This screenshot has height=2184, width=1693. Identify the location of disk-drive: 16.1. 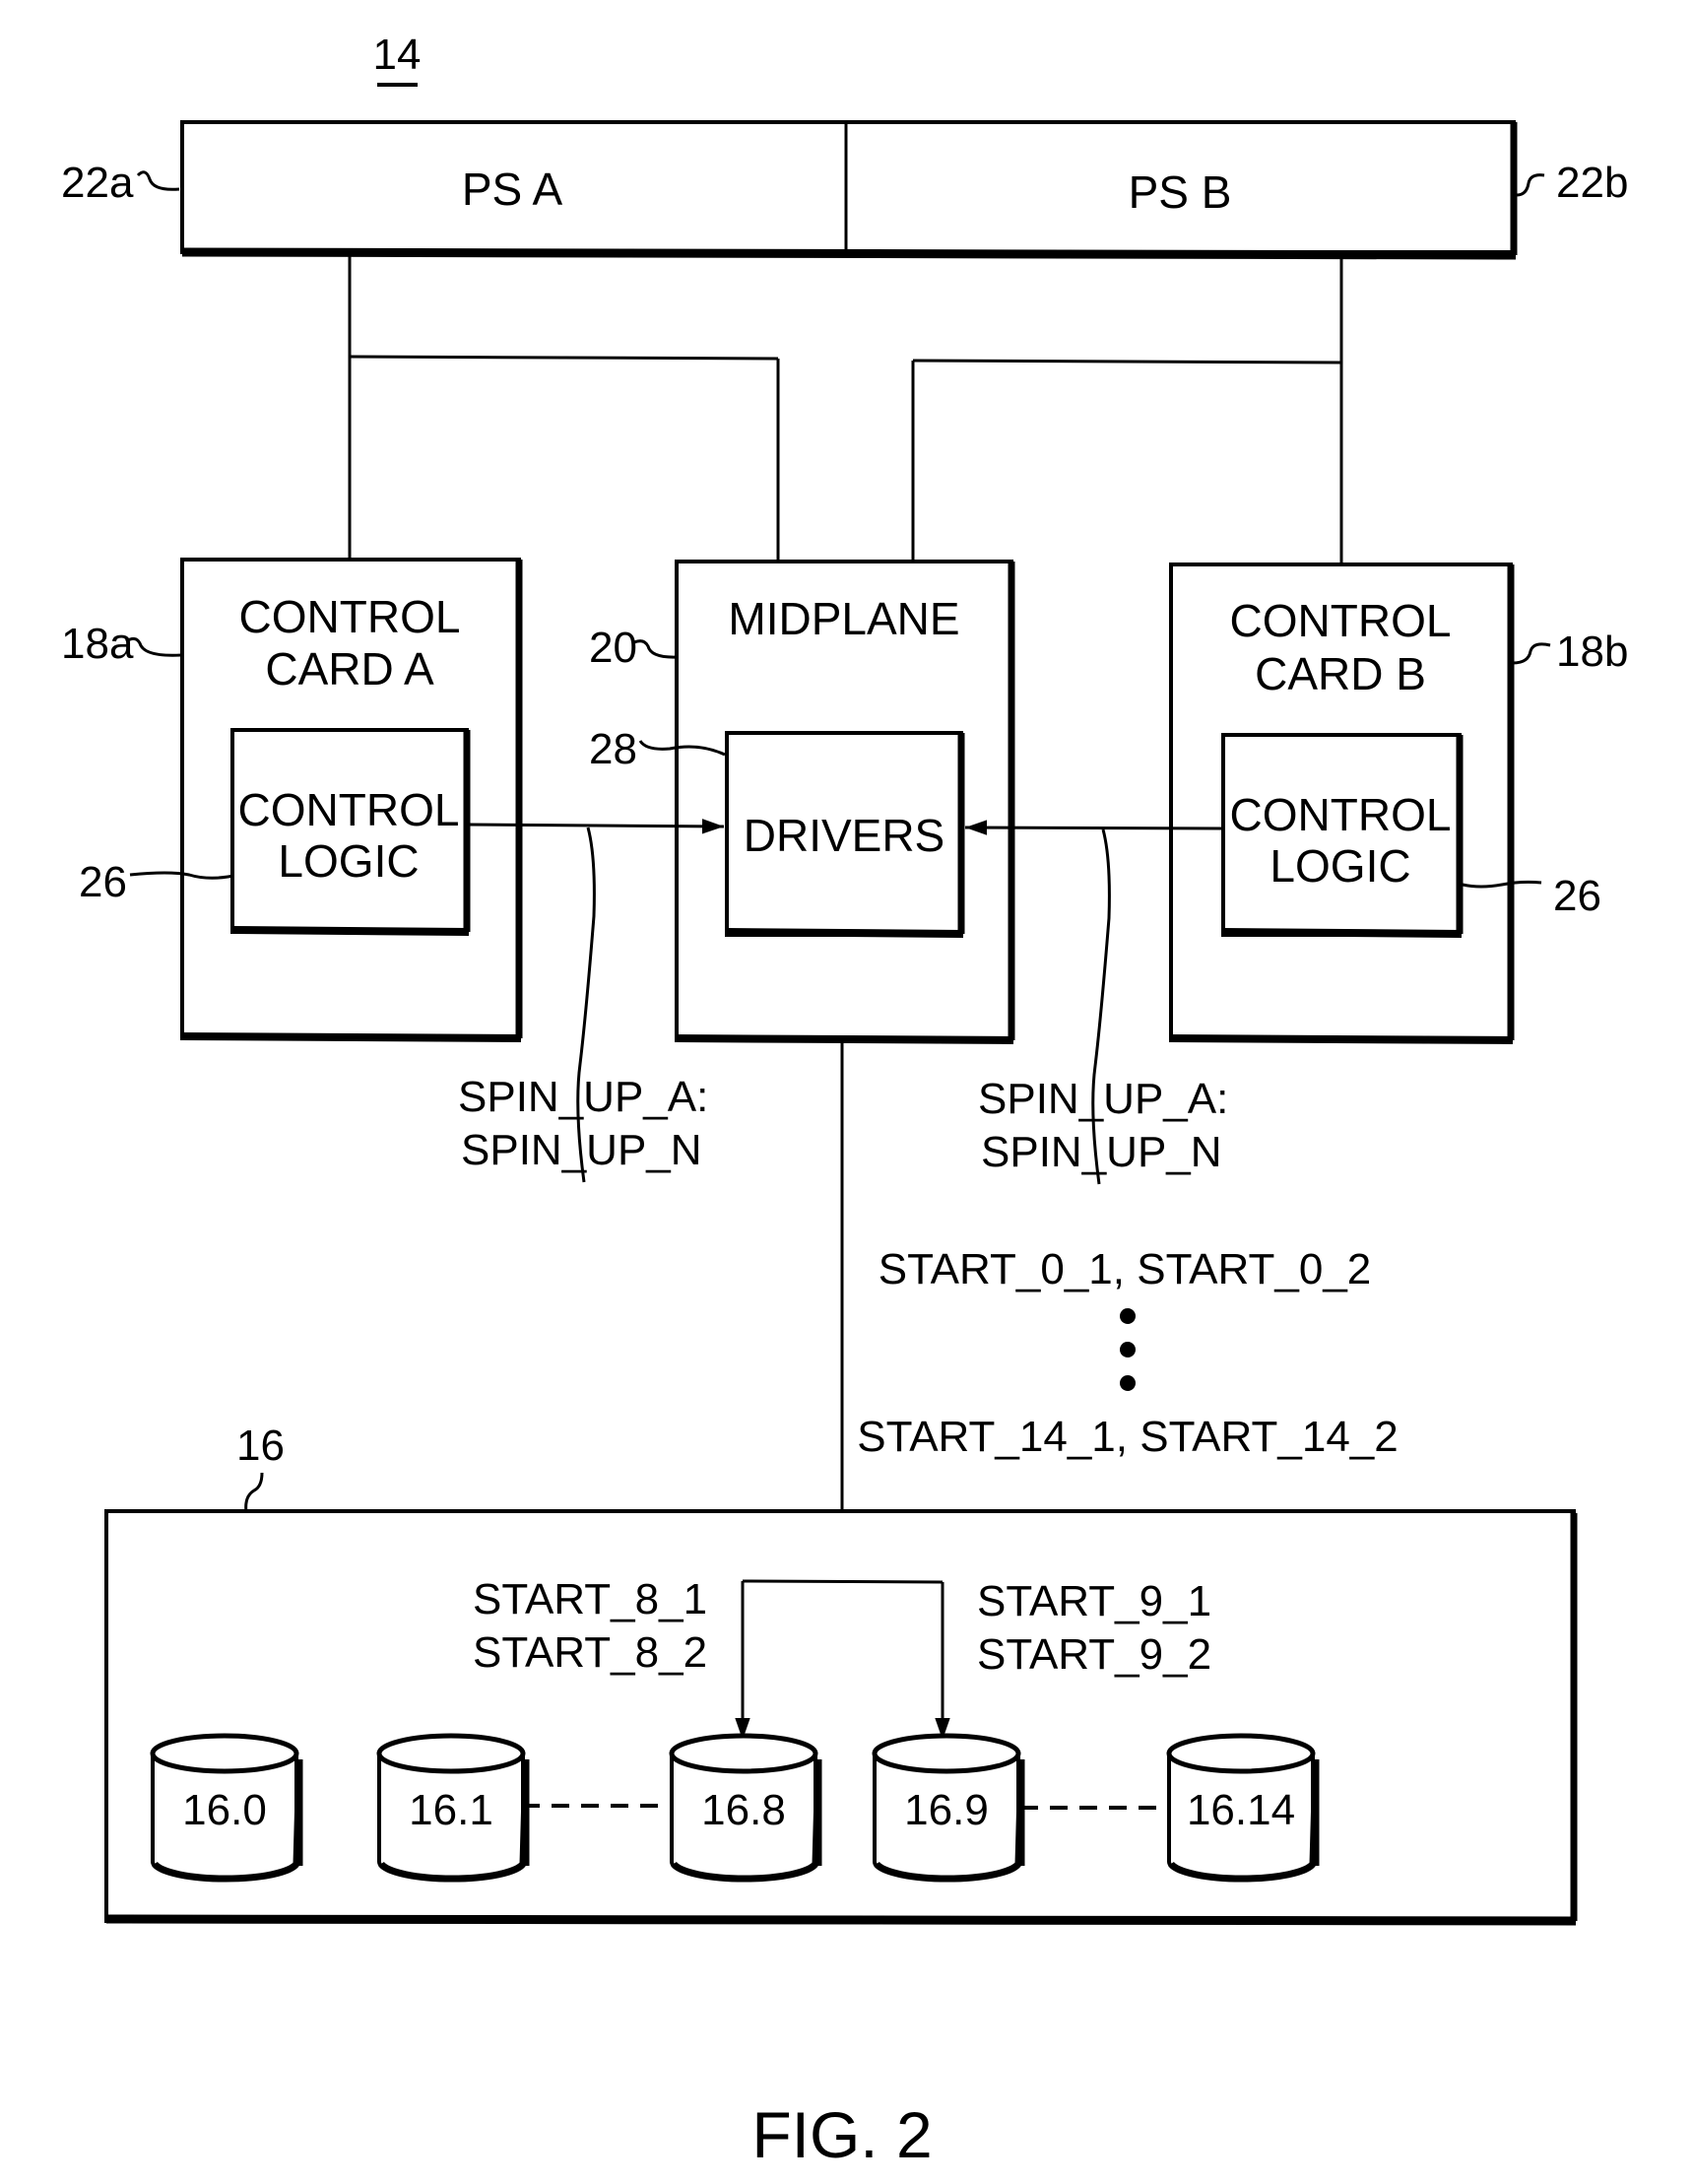
(453, 1808).